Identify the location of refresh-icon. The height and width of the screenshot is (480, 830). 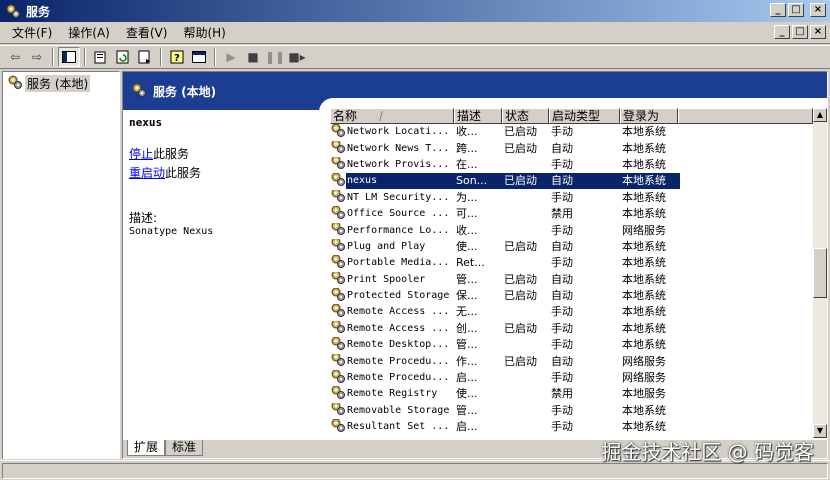
(123, 57).